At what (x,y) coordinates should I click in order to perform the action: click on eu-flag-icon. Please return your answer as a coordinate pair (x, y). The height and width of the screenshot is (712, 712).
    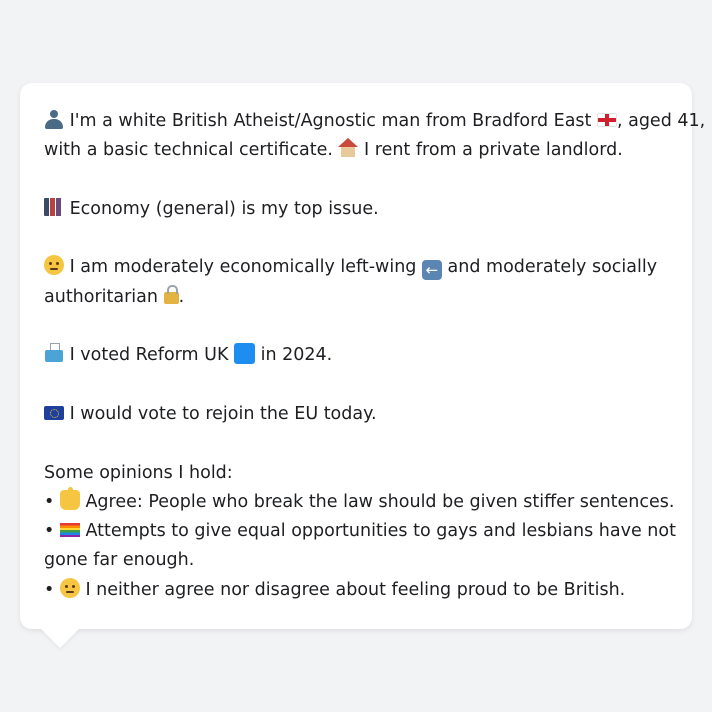
    Looking at the image, I should click on (54, 412).